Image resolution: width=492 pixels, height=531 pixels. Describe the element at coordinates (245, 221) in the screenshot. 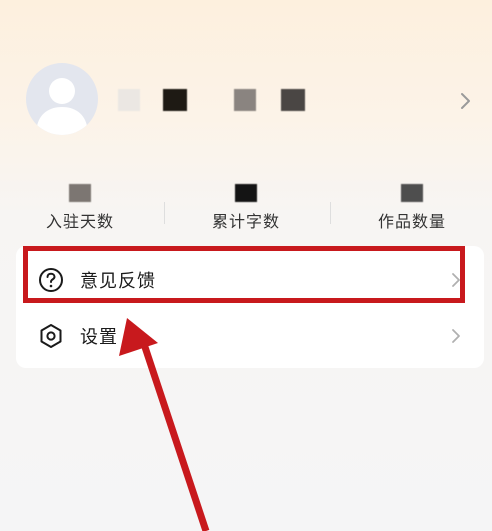

I see `stat-words-label: 累计字数` at that location.